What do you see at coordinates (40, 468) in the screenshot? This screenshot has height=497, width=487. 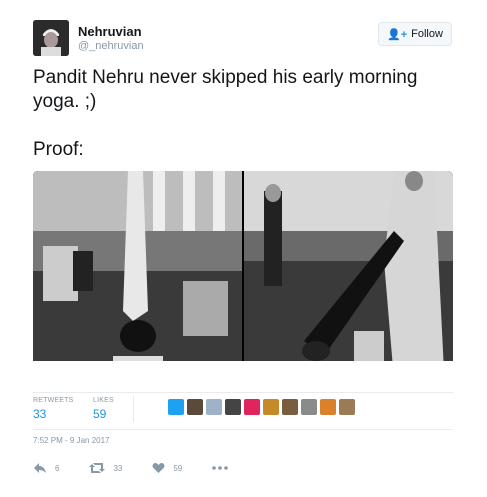 I see `reply-icon` at bounding box center [40, 468].